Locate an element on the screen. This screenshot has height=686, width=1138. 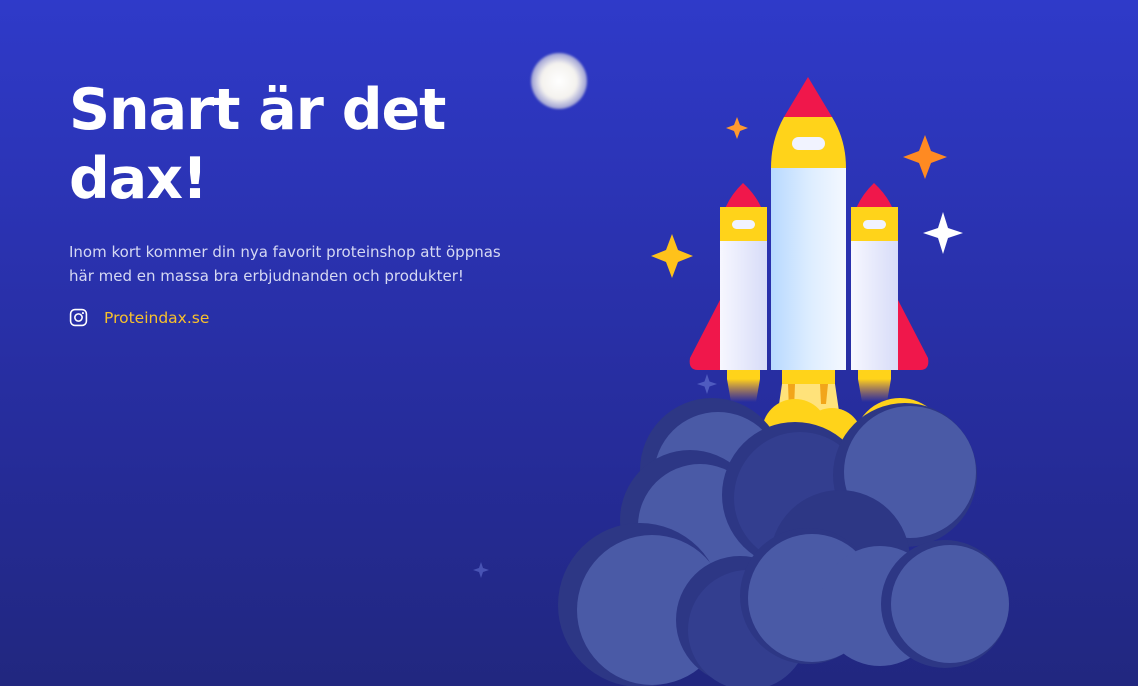
rocket-icon is located at coordinates (809, 247).